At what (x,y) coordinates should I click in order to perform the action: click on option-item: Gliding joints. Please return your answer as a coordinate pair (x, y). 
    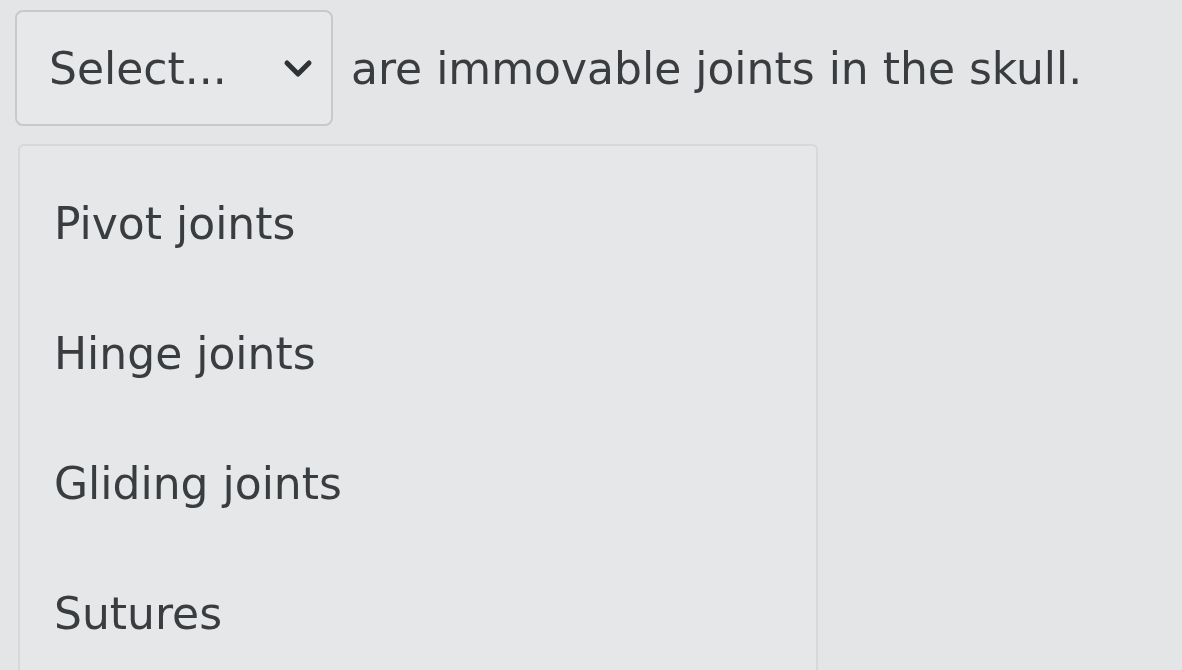
    Looking at the image, I should click on (418, 483).